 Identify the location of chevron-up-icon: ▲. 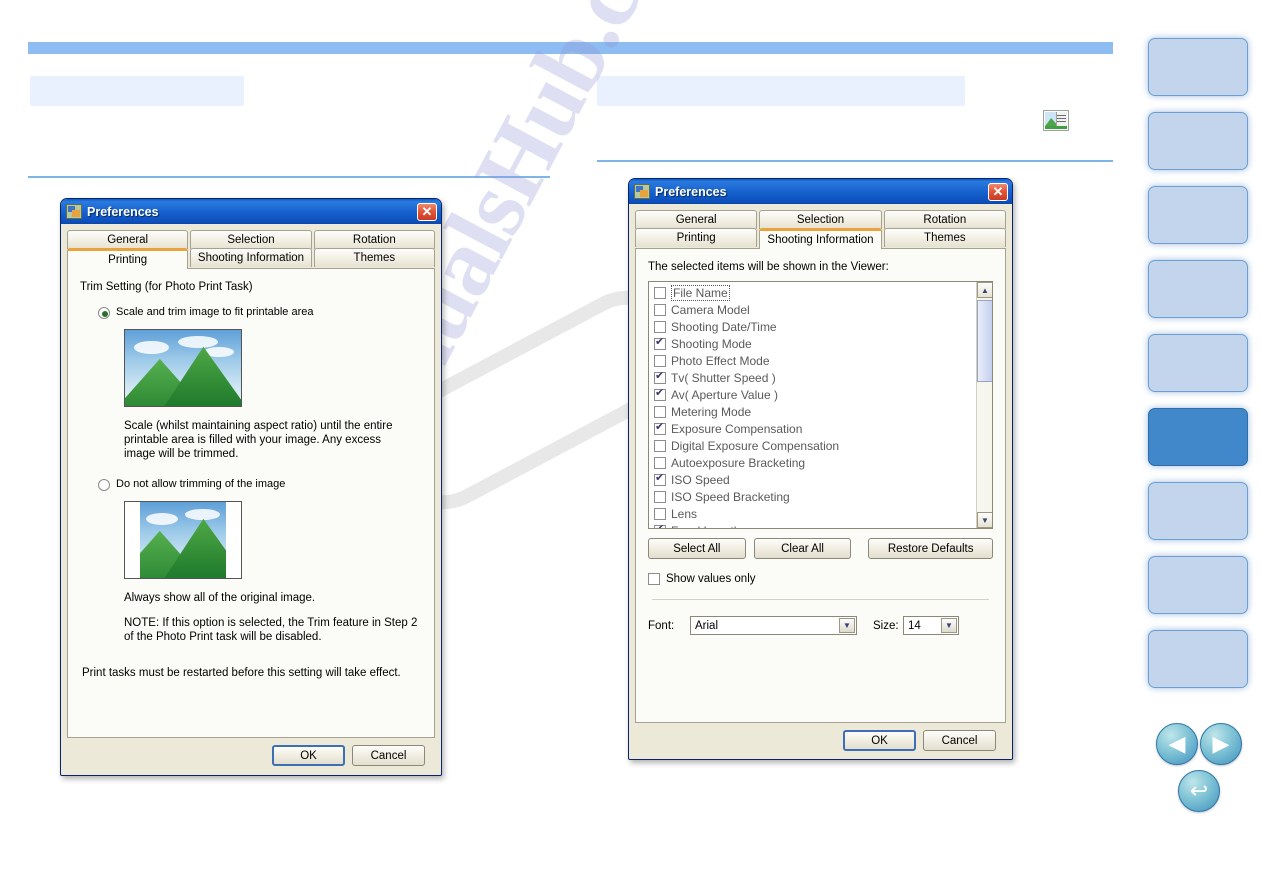
(985, 290).